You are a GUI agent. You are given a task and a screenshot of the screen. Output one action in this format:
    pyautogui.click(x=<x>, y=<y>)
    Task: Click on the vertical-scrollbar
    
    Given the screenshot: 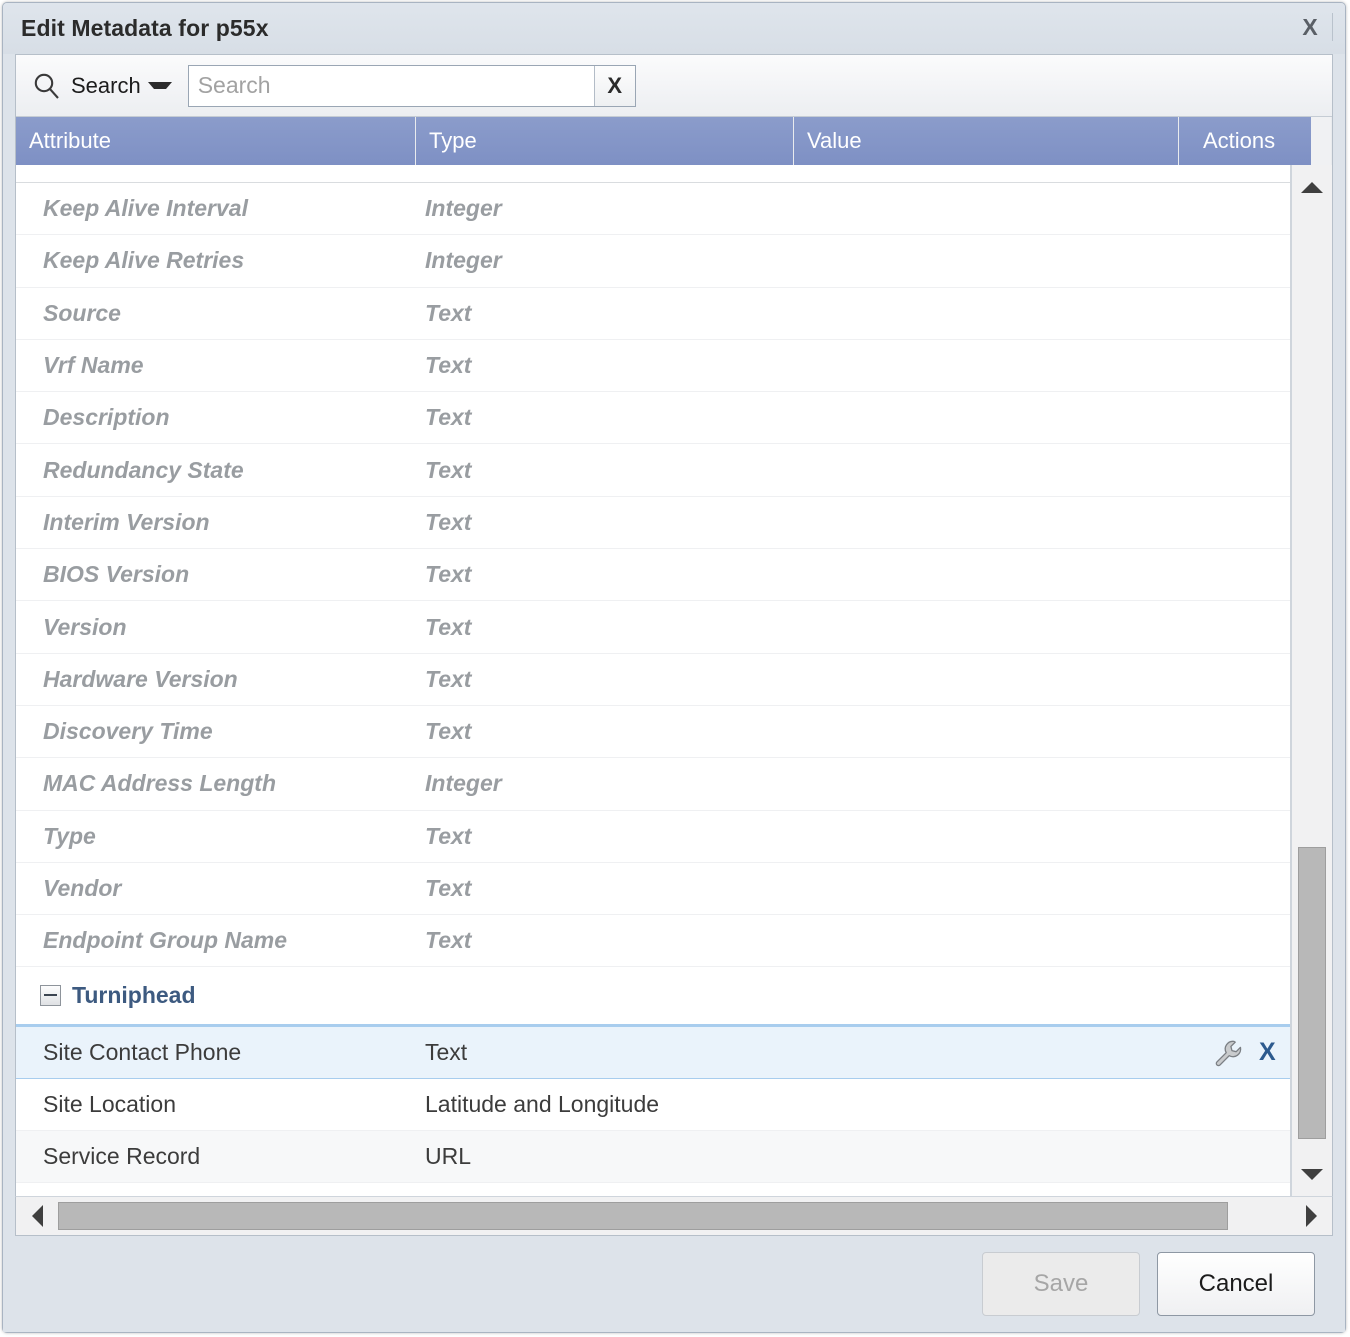 What is the action you would take?
    pyautogui.click(x=1311, y=680)
    